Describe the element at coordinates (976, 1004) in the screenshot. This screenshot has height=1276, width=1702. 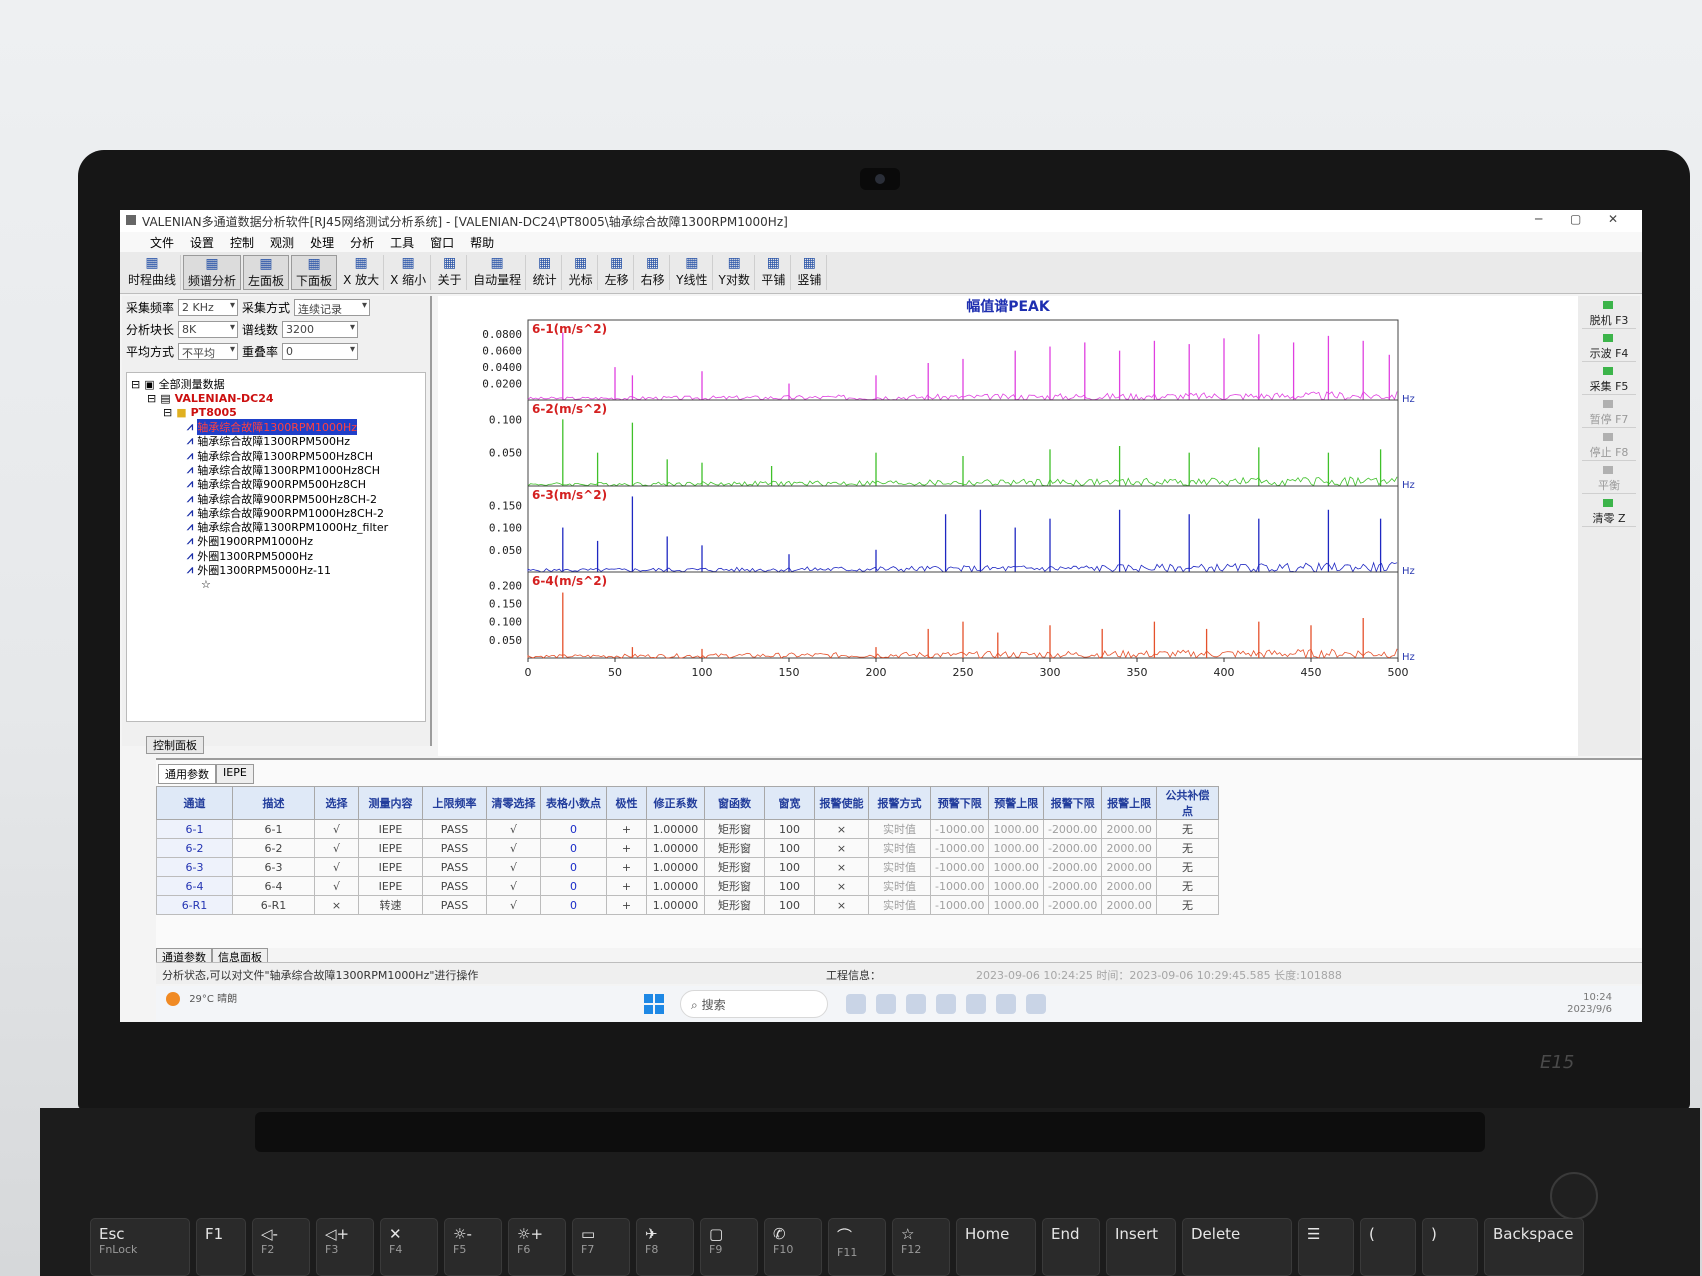
I see `edge-icon` at that location.